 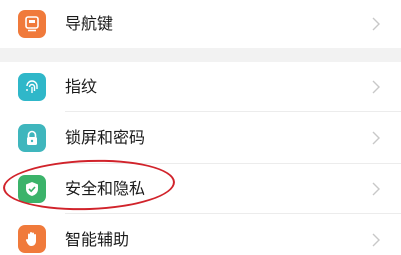 I want to click on shield-check-icon, so click(x=32, y=189).